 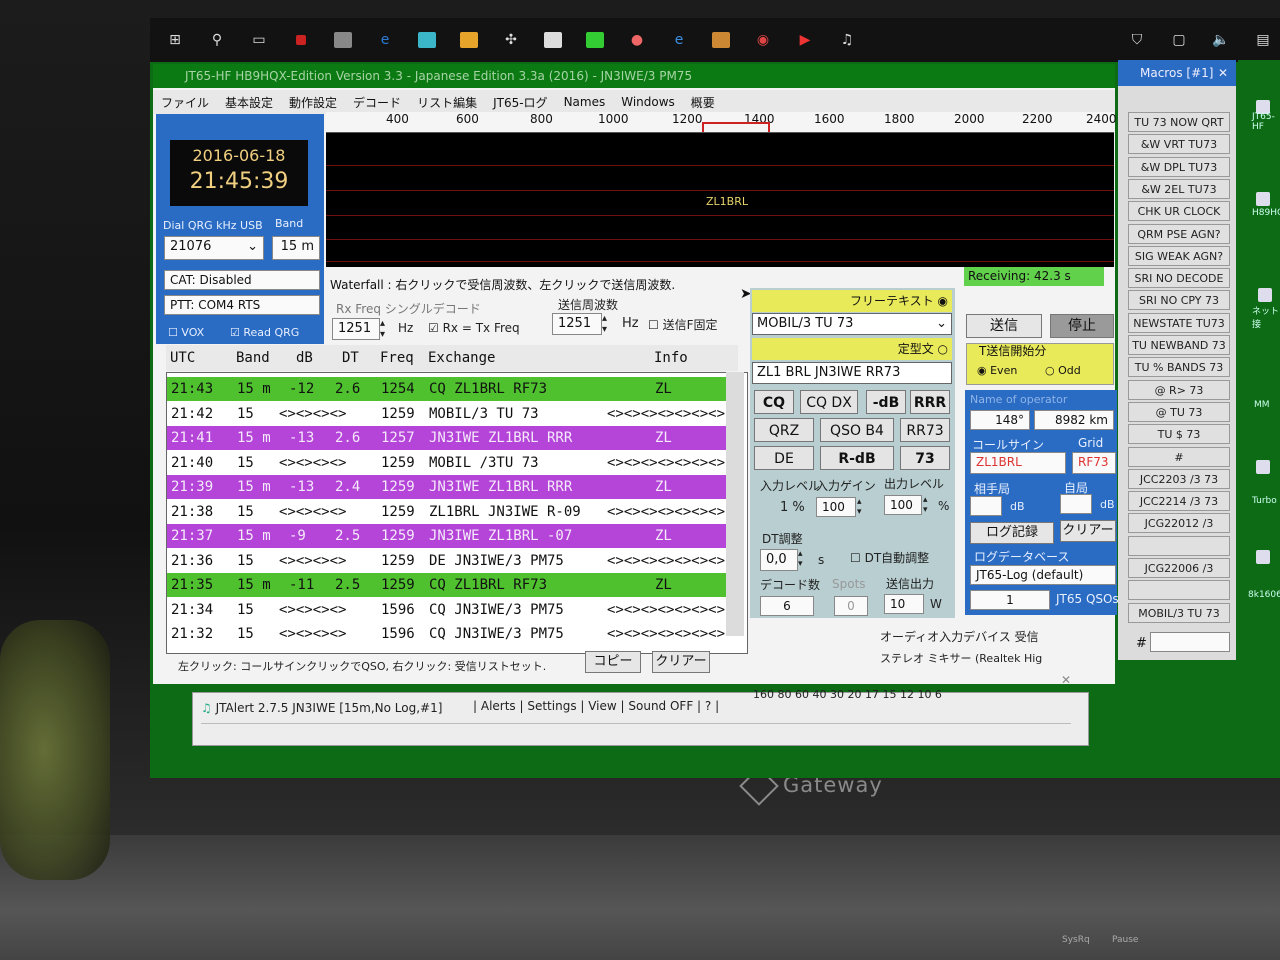 What do you see at coordinates (1179, 434) in the screenshot?
I see `macro-button: TU $ 73` at bounding box center [1179, 434].